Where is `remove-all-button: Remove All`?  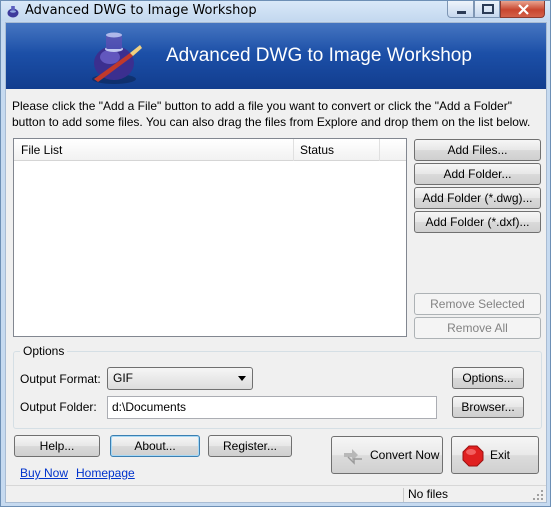
remove-all-button: Remove All is located at coordinates (477, 328).